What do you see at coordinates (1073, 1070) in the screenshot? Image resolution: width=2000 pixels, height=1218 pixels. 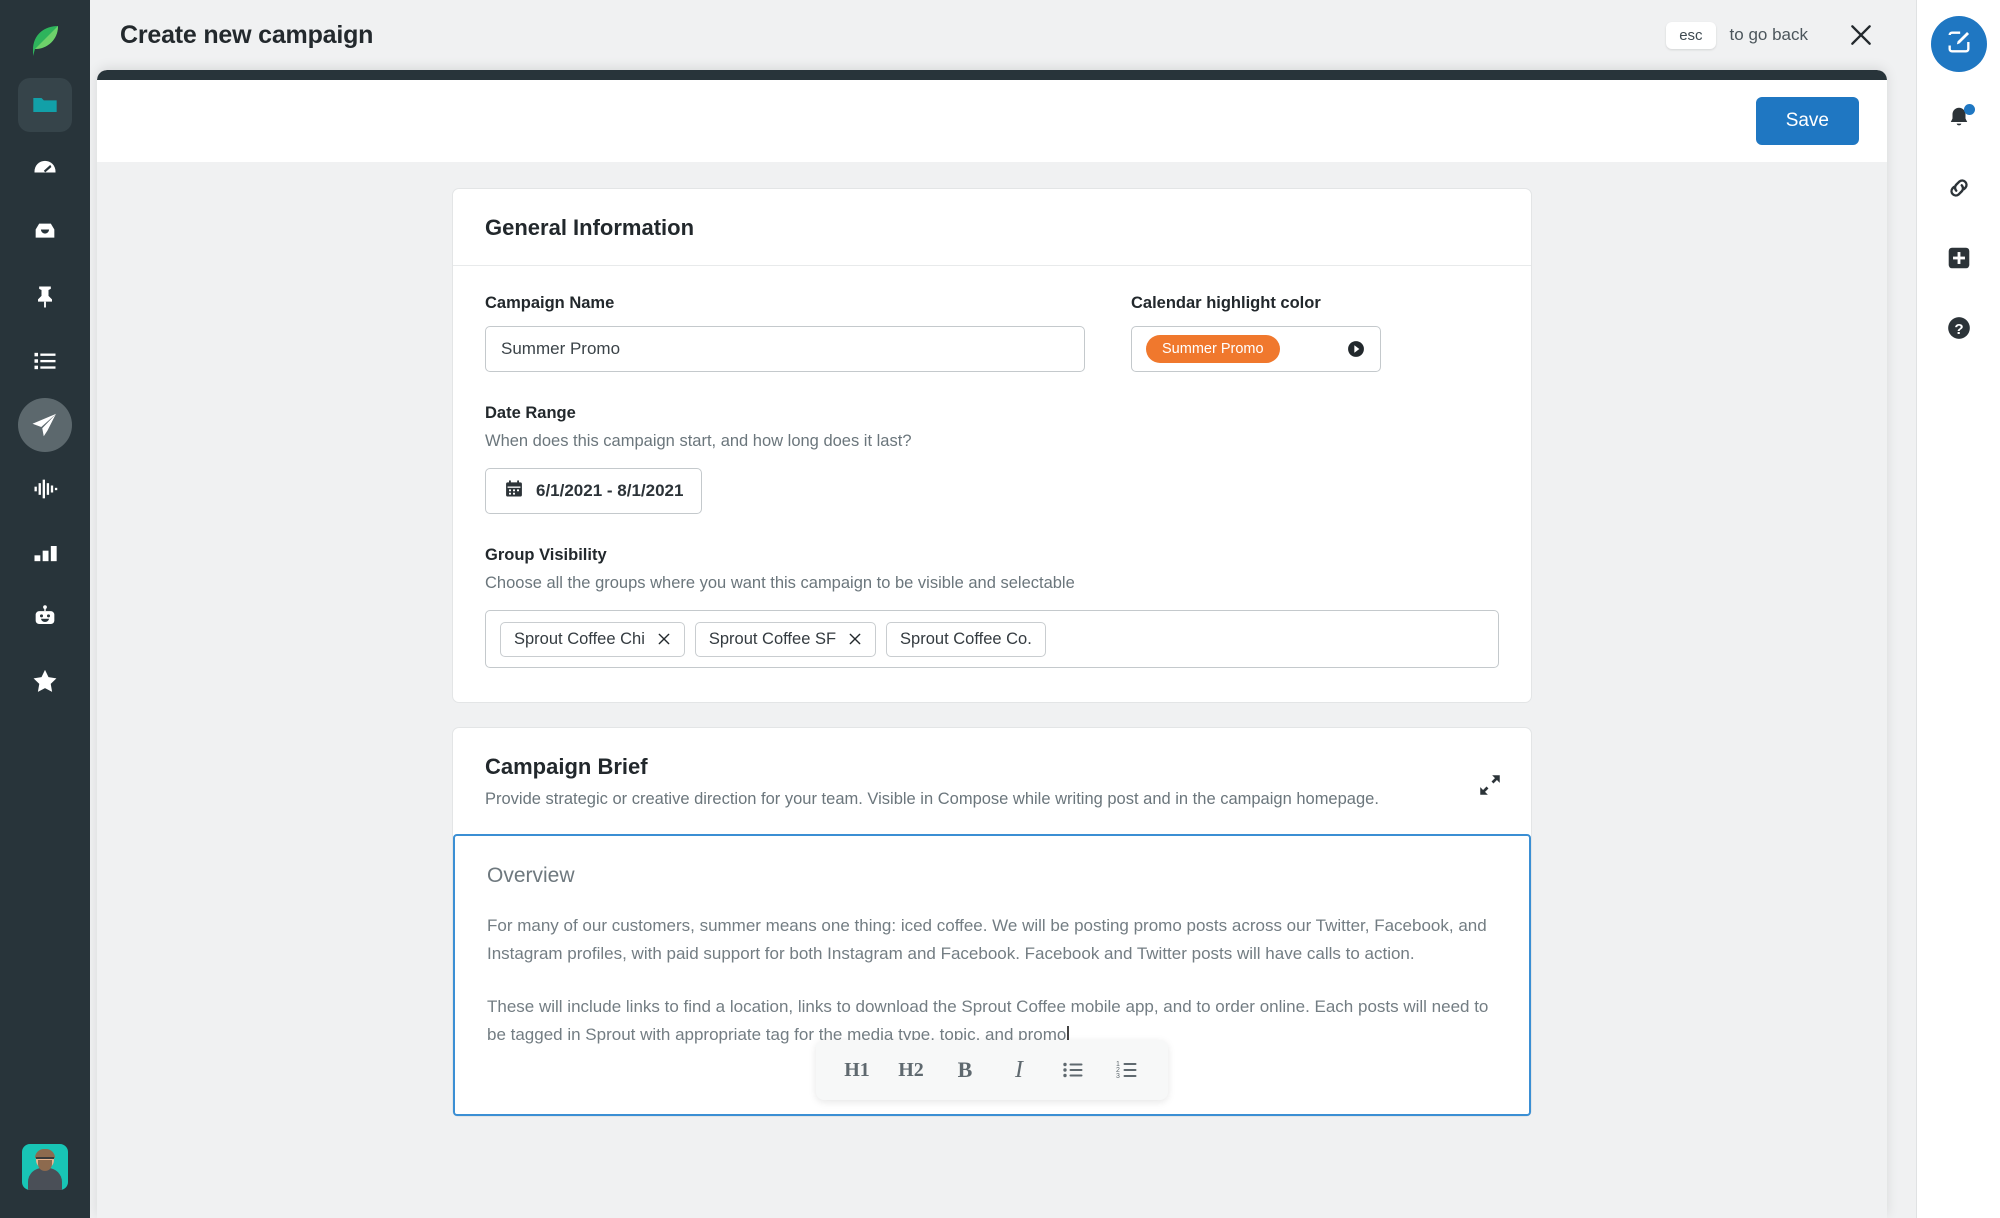 I see `bulleted-list-button` at bounding box center [1073, 1070].